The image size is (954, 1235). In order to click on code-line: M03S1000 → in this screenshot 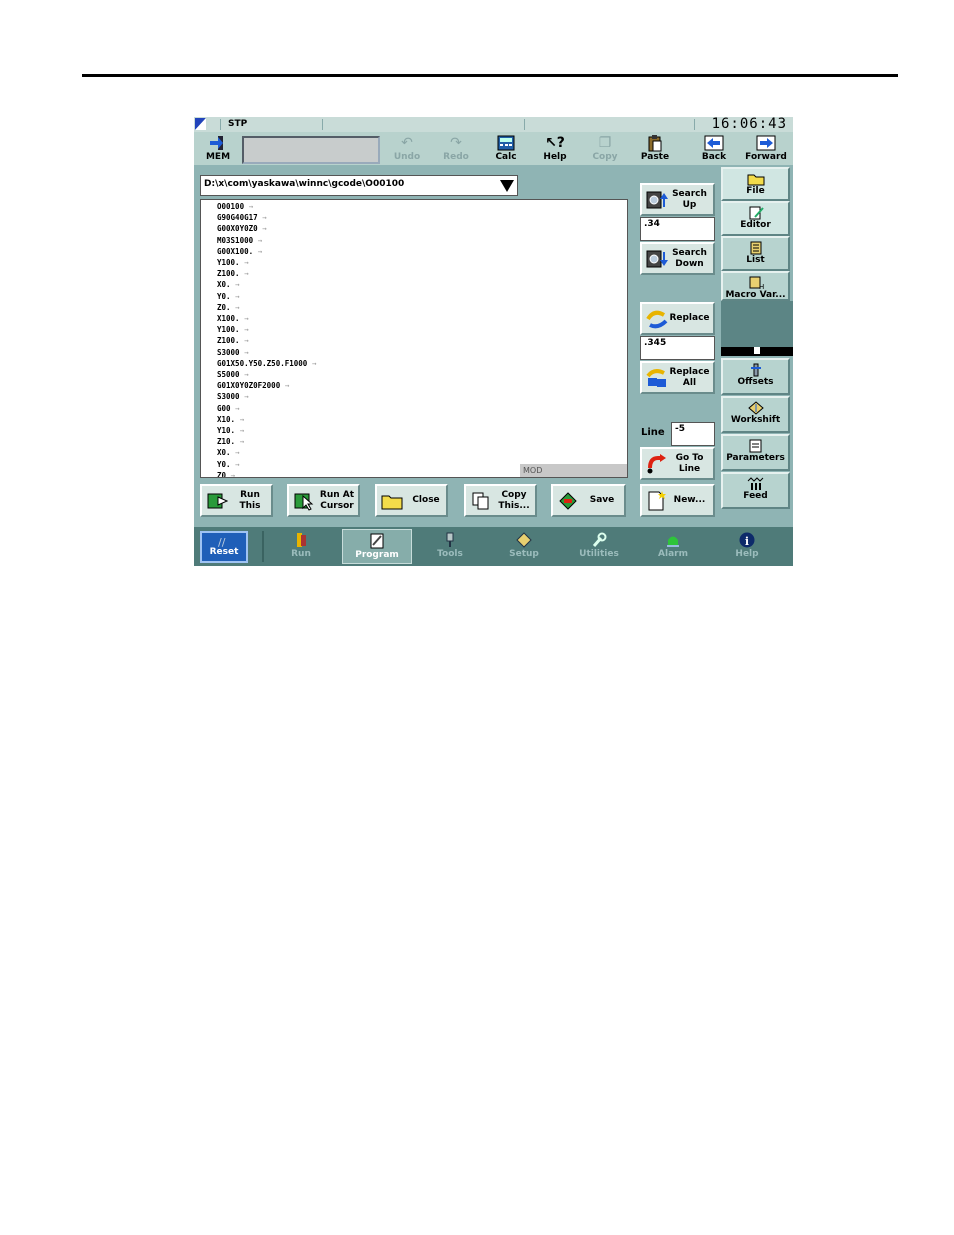, I will do `click(239, 241)`.